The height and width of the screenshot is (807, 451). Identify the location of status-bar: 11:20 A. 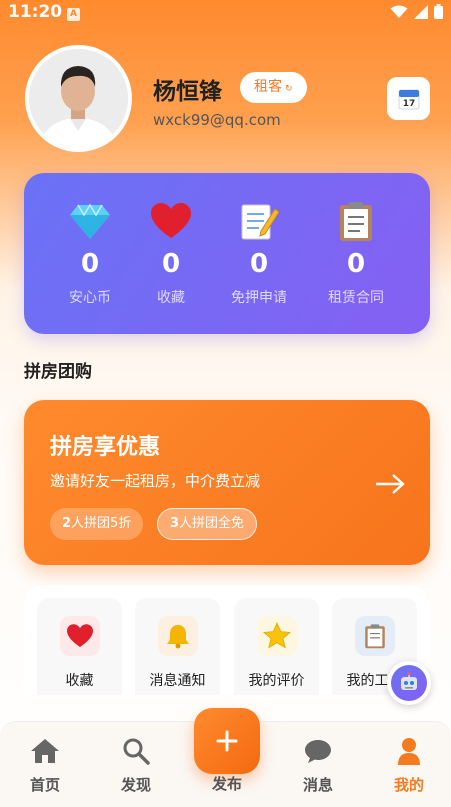
(225, 14).